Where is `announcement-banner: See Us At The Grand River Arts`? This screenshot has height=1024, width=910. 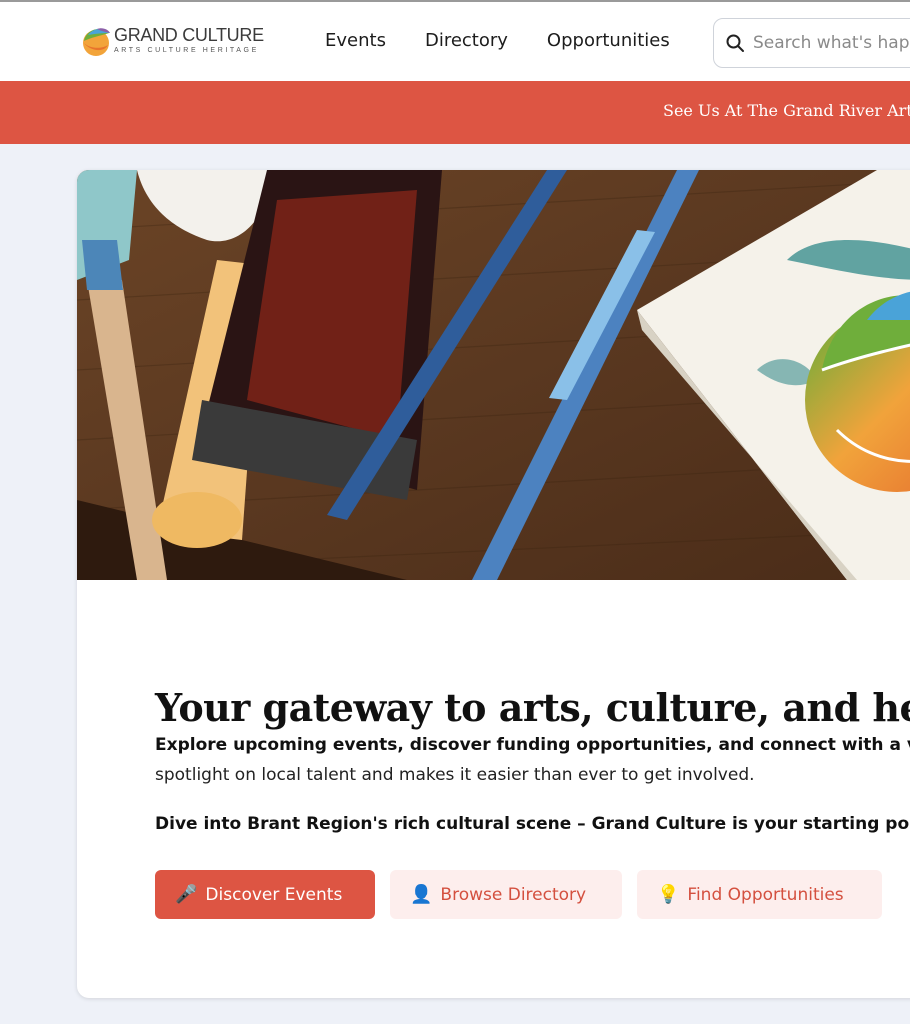
announcement-banner: See Us At The Grand River Arts is located at coordinates (455, 112).